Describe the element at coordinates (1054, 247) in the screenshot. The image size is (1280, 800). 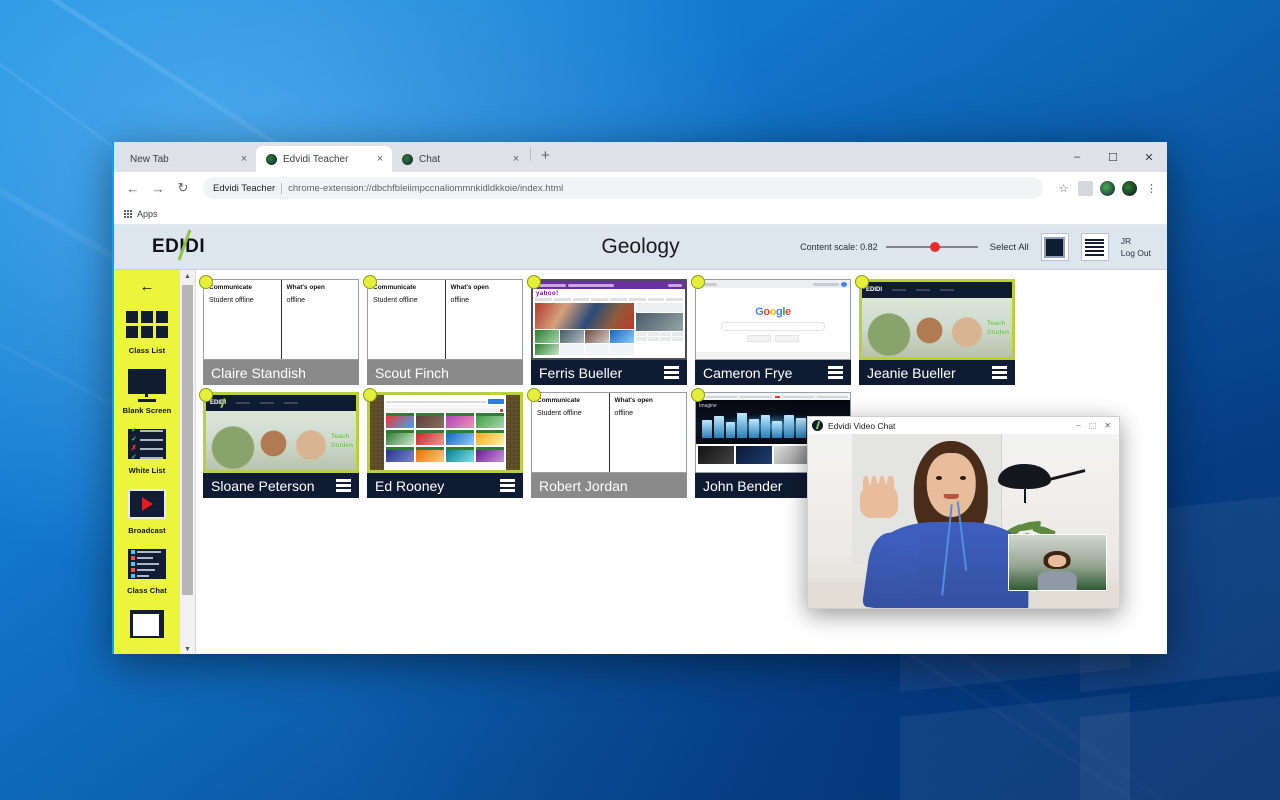
I see `grid-view-button` at that location.